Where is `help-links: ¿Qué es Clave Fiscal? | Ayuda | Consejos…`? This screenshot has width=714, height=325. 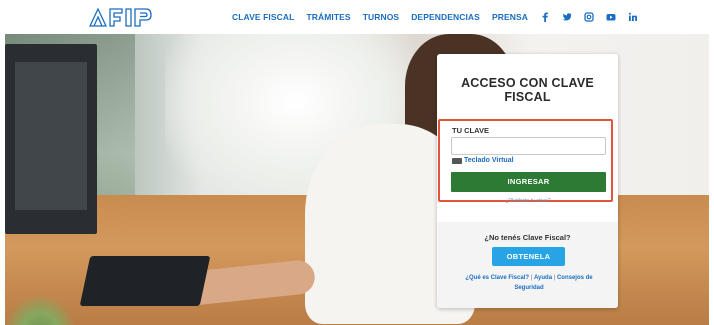 help-links: ¿Qué es Clave Fiscal? | Ayuda | Consejos… is located at coordinates (529, 283).